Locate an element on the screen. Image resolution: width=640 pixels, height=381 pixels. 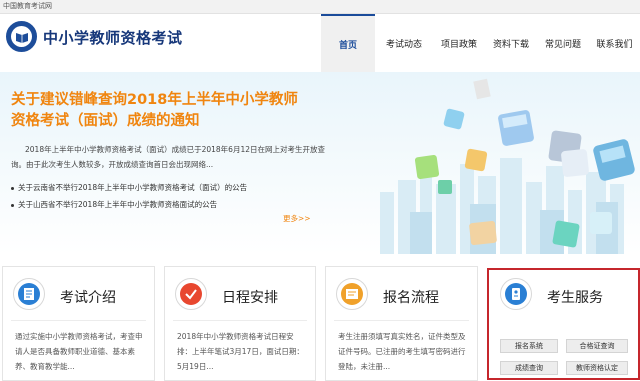
document-icon is located at coordinates (352, 294).